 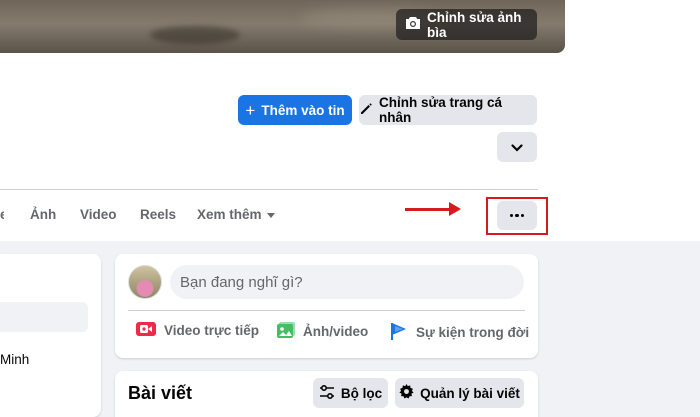 What do you see at coordinates (270, 215) in the screenshot?
I see `caret-down-icon` at bounding box center [270, 215].